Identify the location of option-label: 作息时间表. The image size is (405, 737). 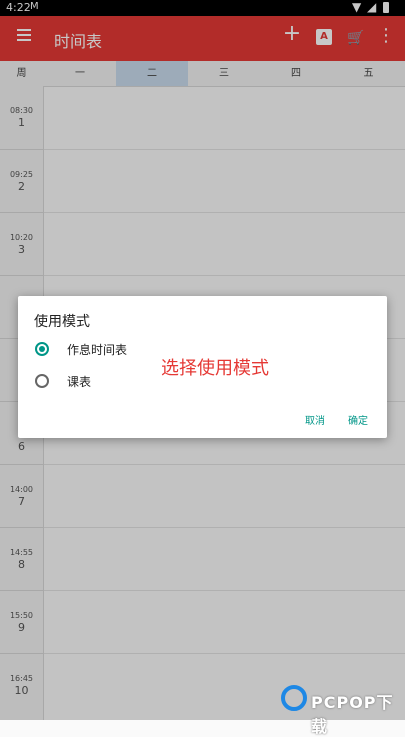
(97, 349).